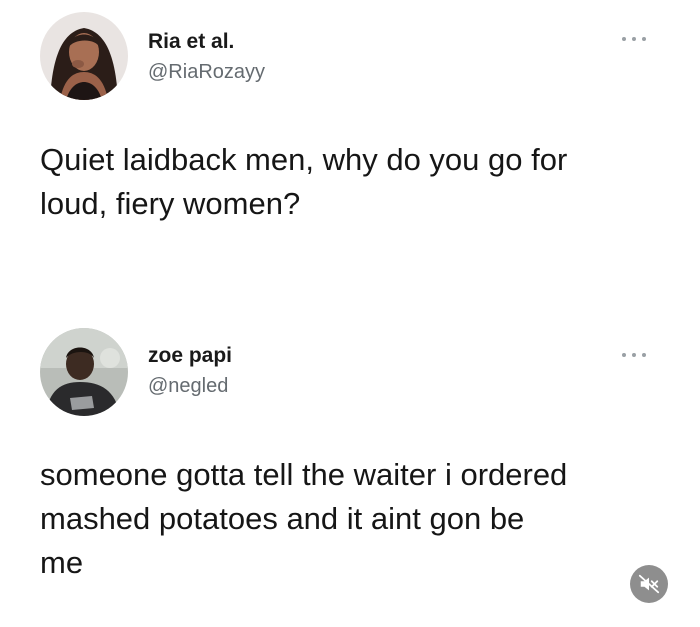 This screenshot has width=700, height=627. I want to click on user-handle: @RiaRozayy, so click(206, 72).